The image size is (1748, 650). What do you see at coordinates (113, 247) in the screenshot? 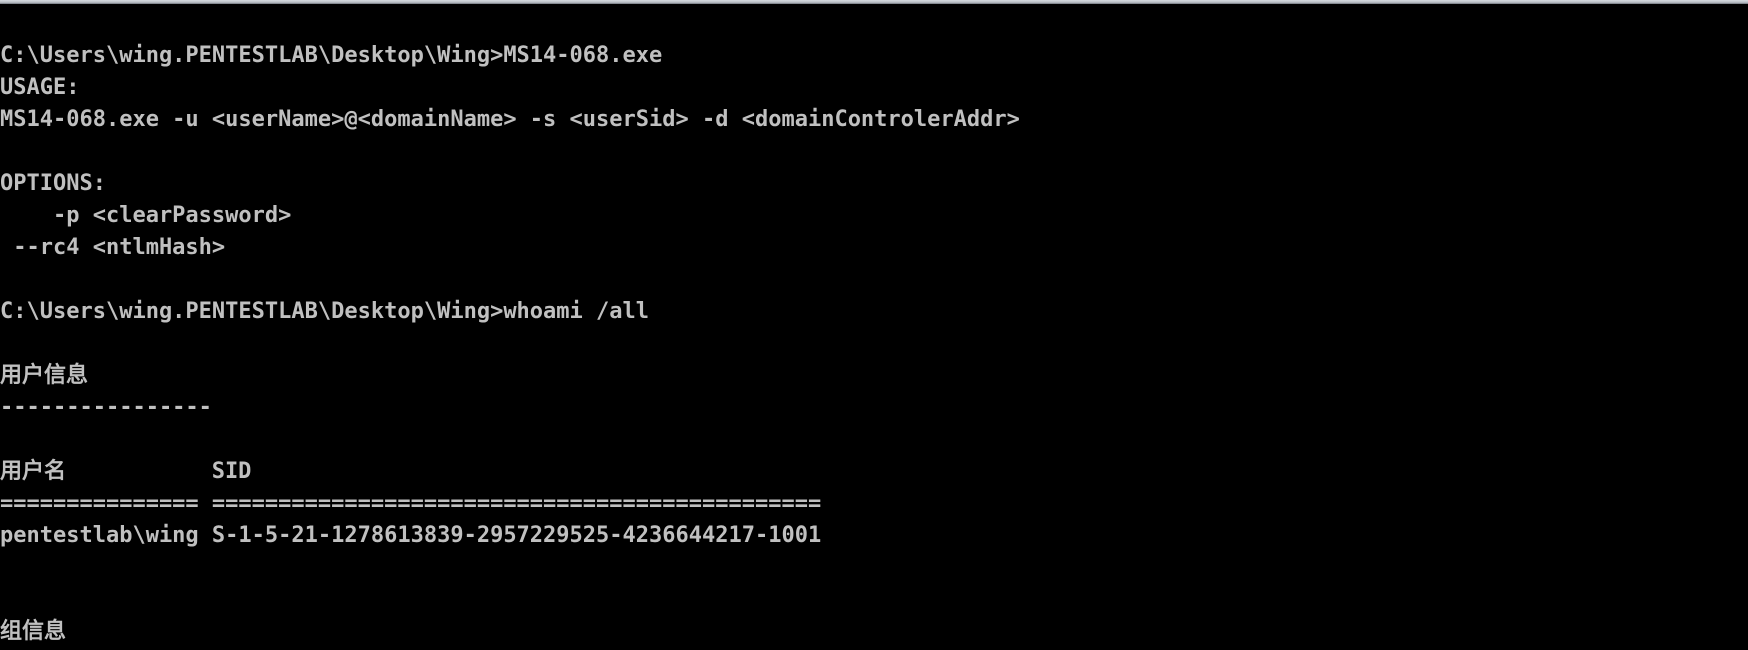
I see `console-line-option-rc4: --rc4 <ntlmHash>` at bounding box center [113, 247].